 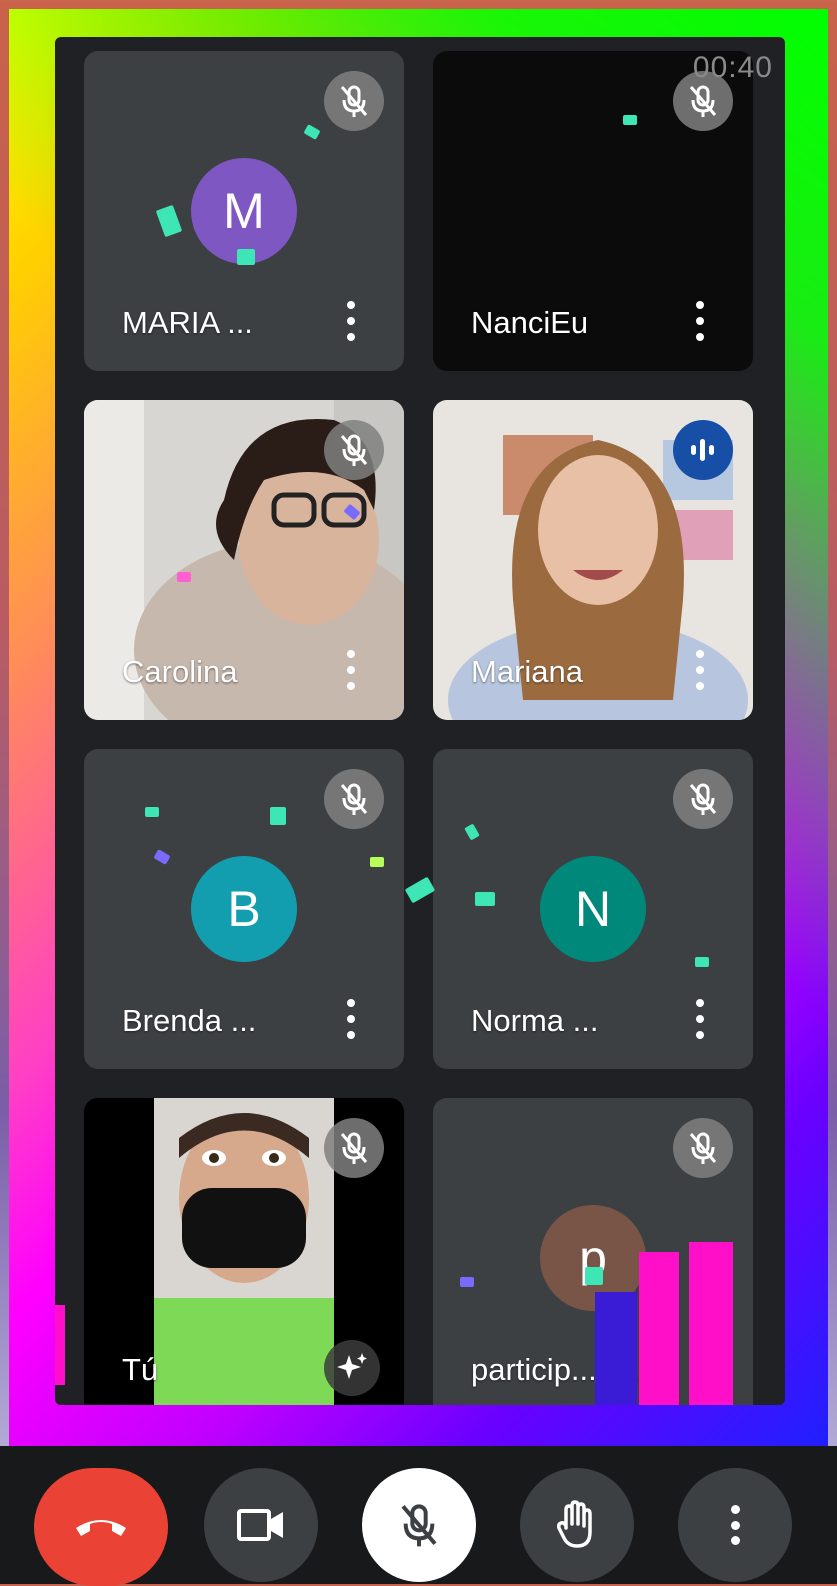 I want to click on more-options-button, so click(x=735, y=1525).